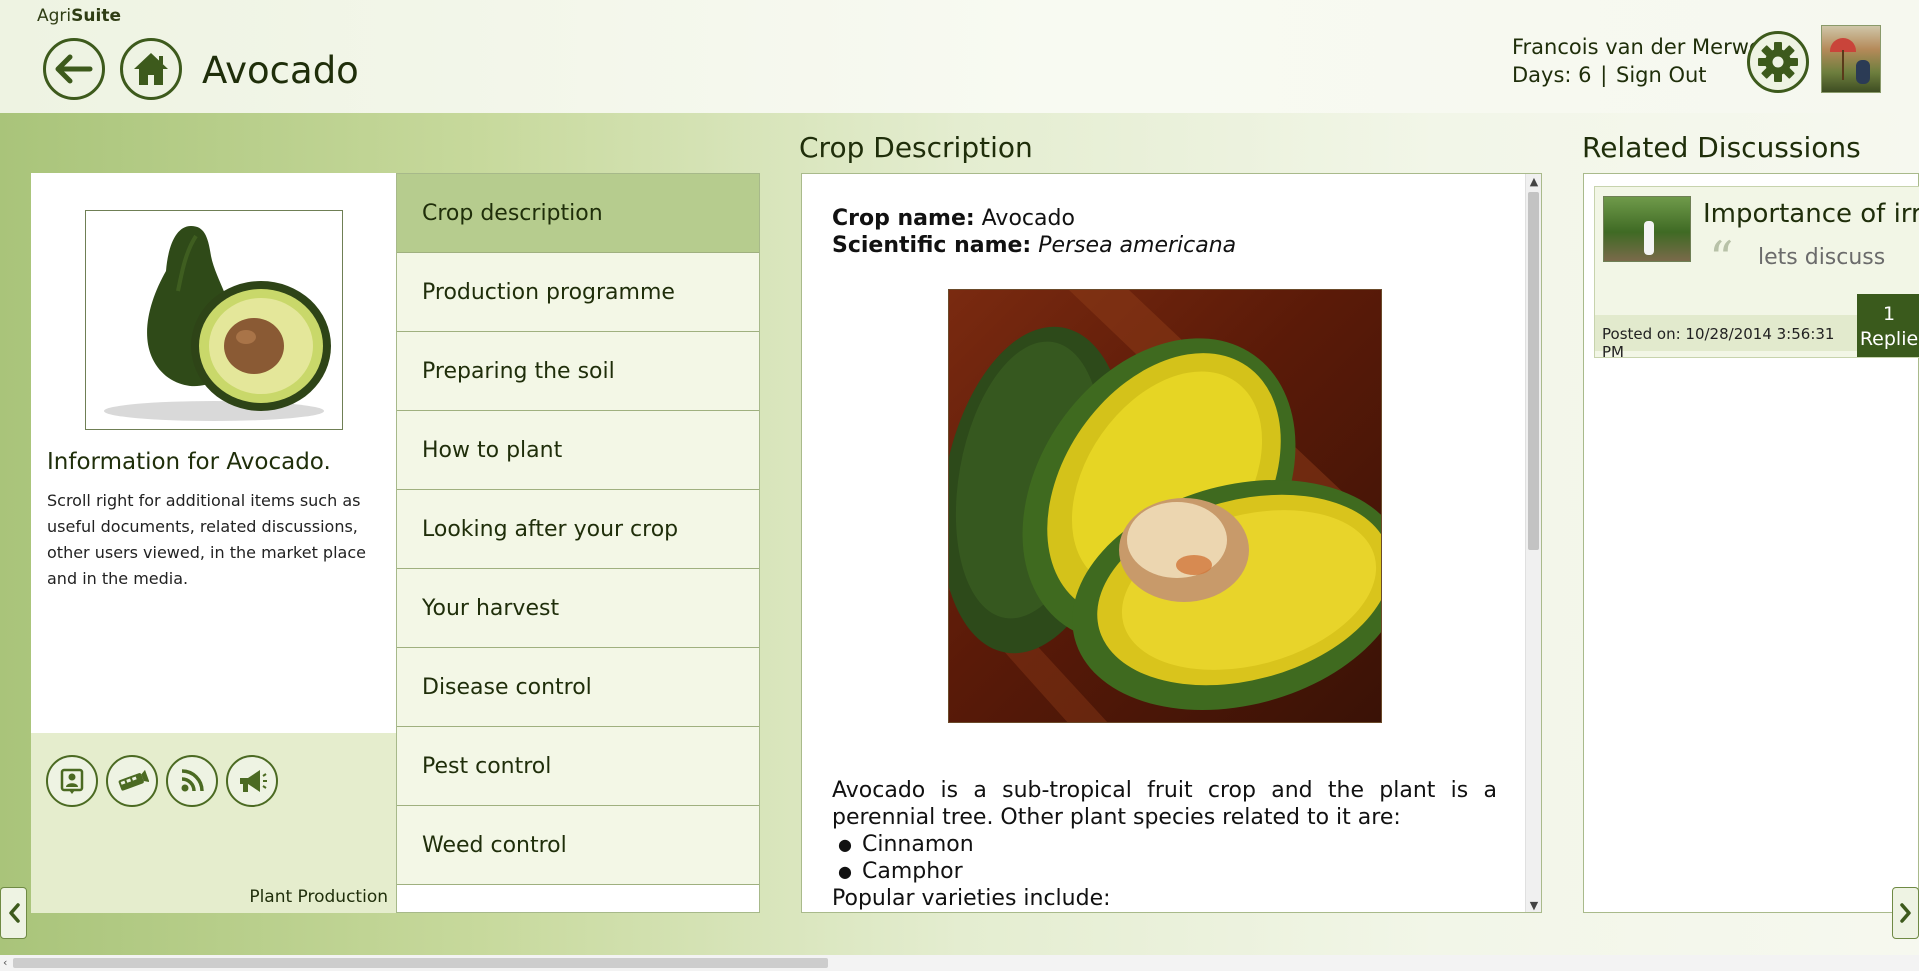  What do you see at coordinates (1028, 218) in the screenshot?
I see `crop-name-value: Avocado` at bounding box center [1028, 218].